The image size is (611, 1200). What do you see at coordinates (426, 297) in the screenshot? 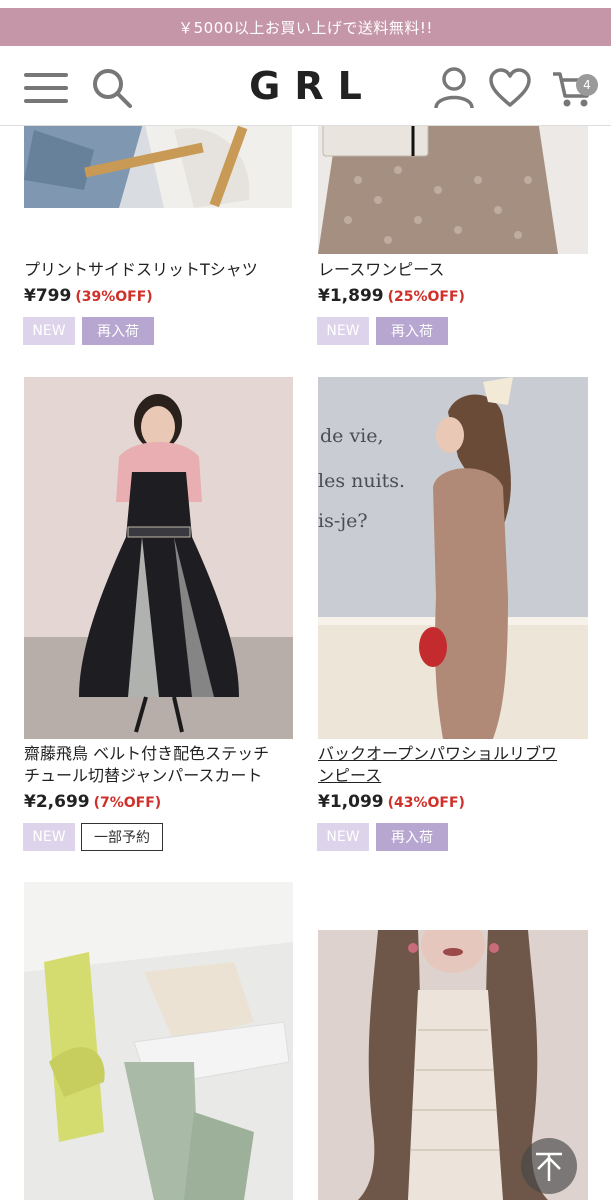
I see `discount-rate: (25%OFF)` at bounding box center [426, 297].